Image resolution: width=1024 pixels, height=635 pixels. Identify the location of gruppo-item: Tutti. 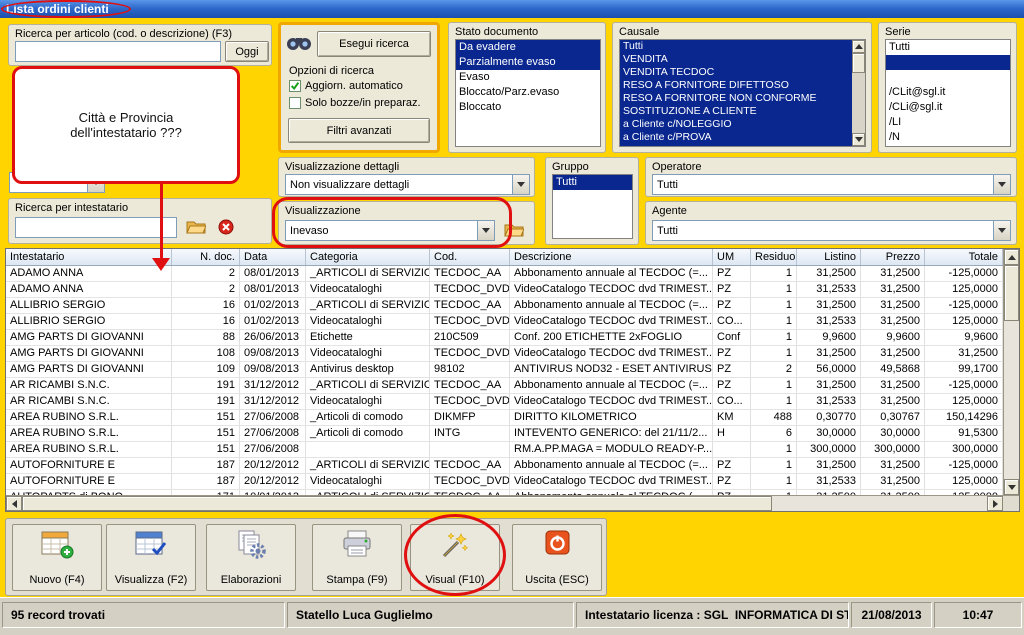
(592, 182).